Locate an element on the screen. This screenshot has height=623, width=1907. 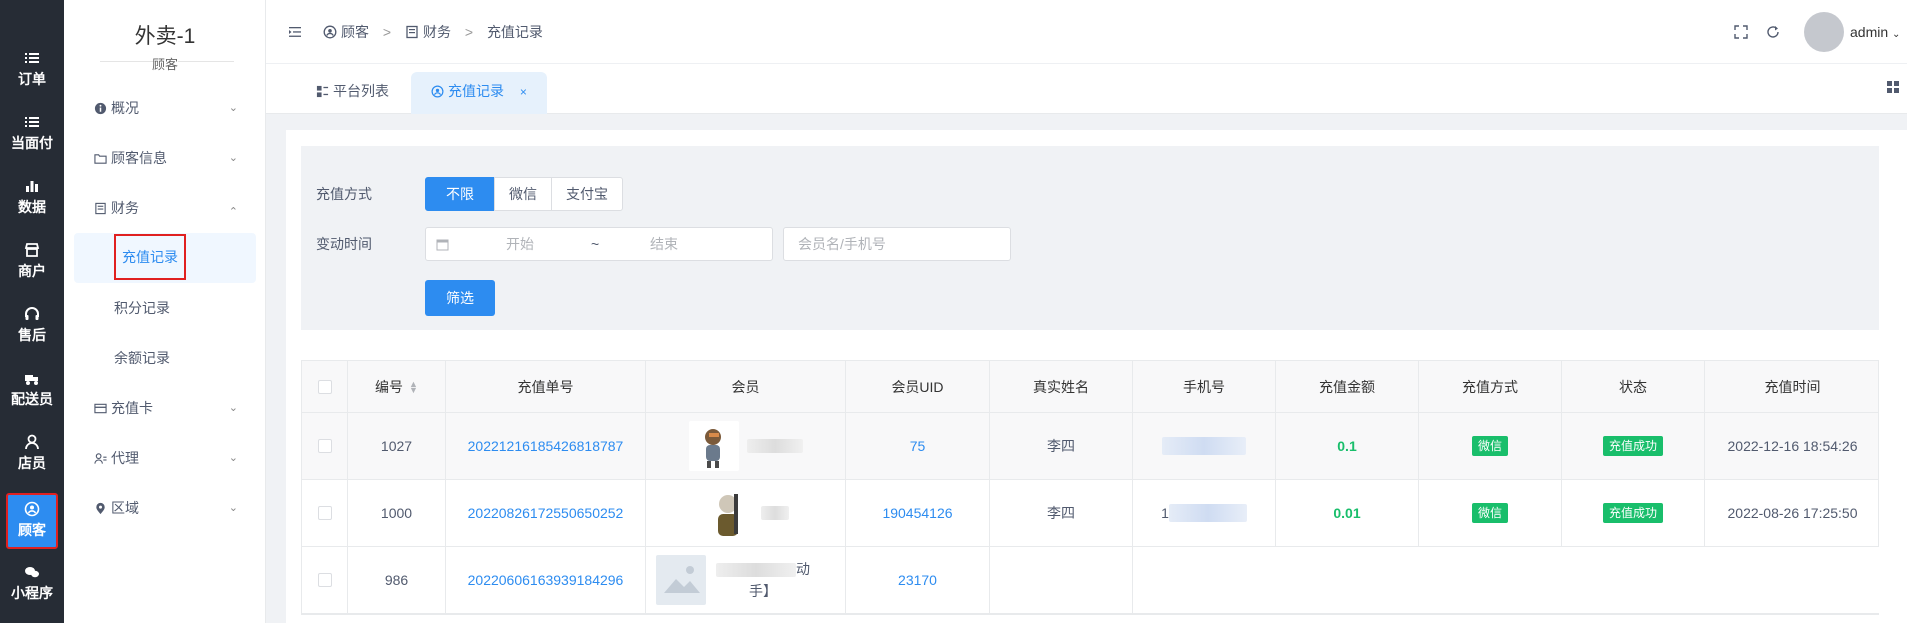
method-selector: 不限 微信 支付宝 is located at coordinates (524, 194).